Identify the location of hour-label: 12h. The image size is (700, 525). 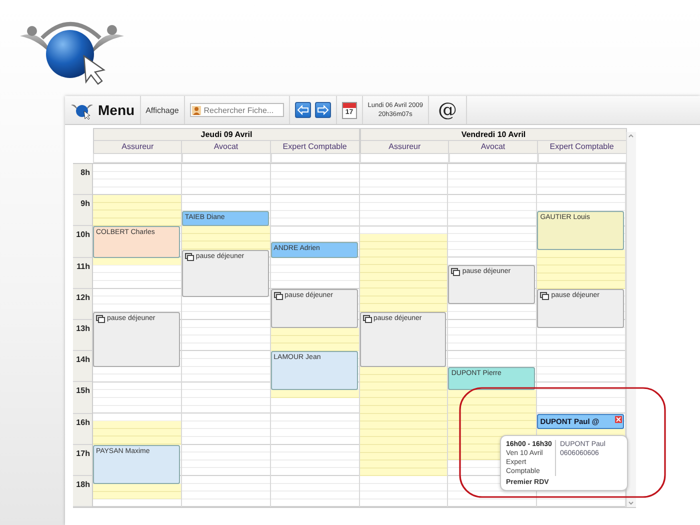
(82, 304).